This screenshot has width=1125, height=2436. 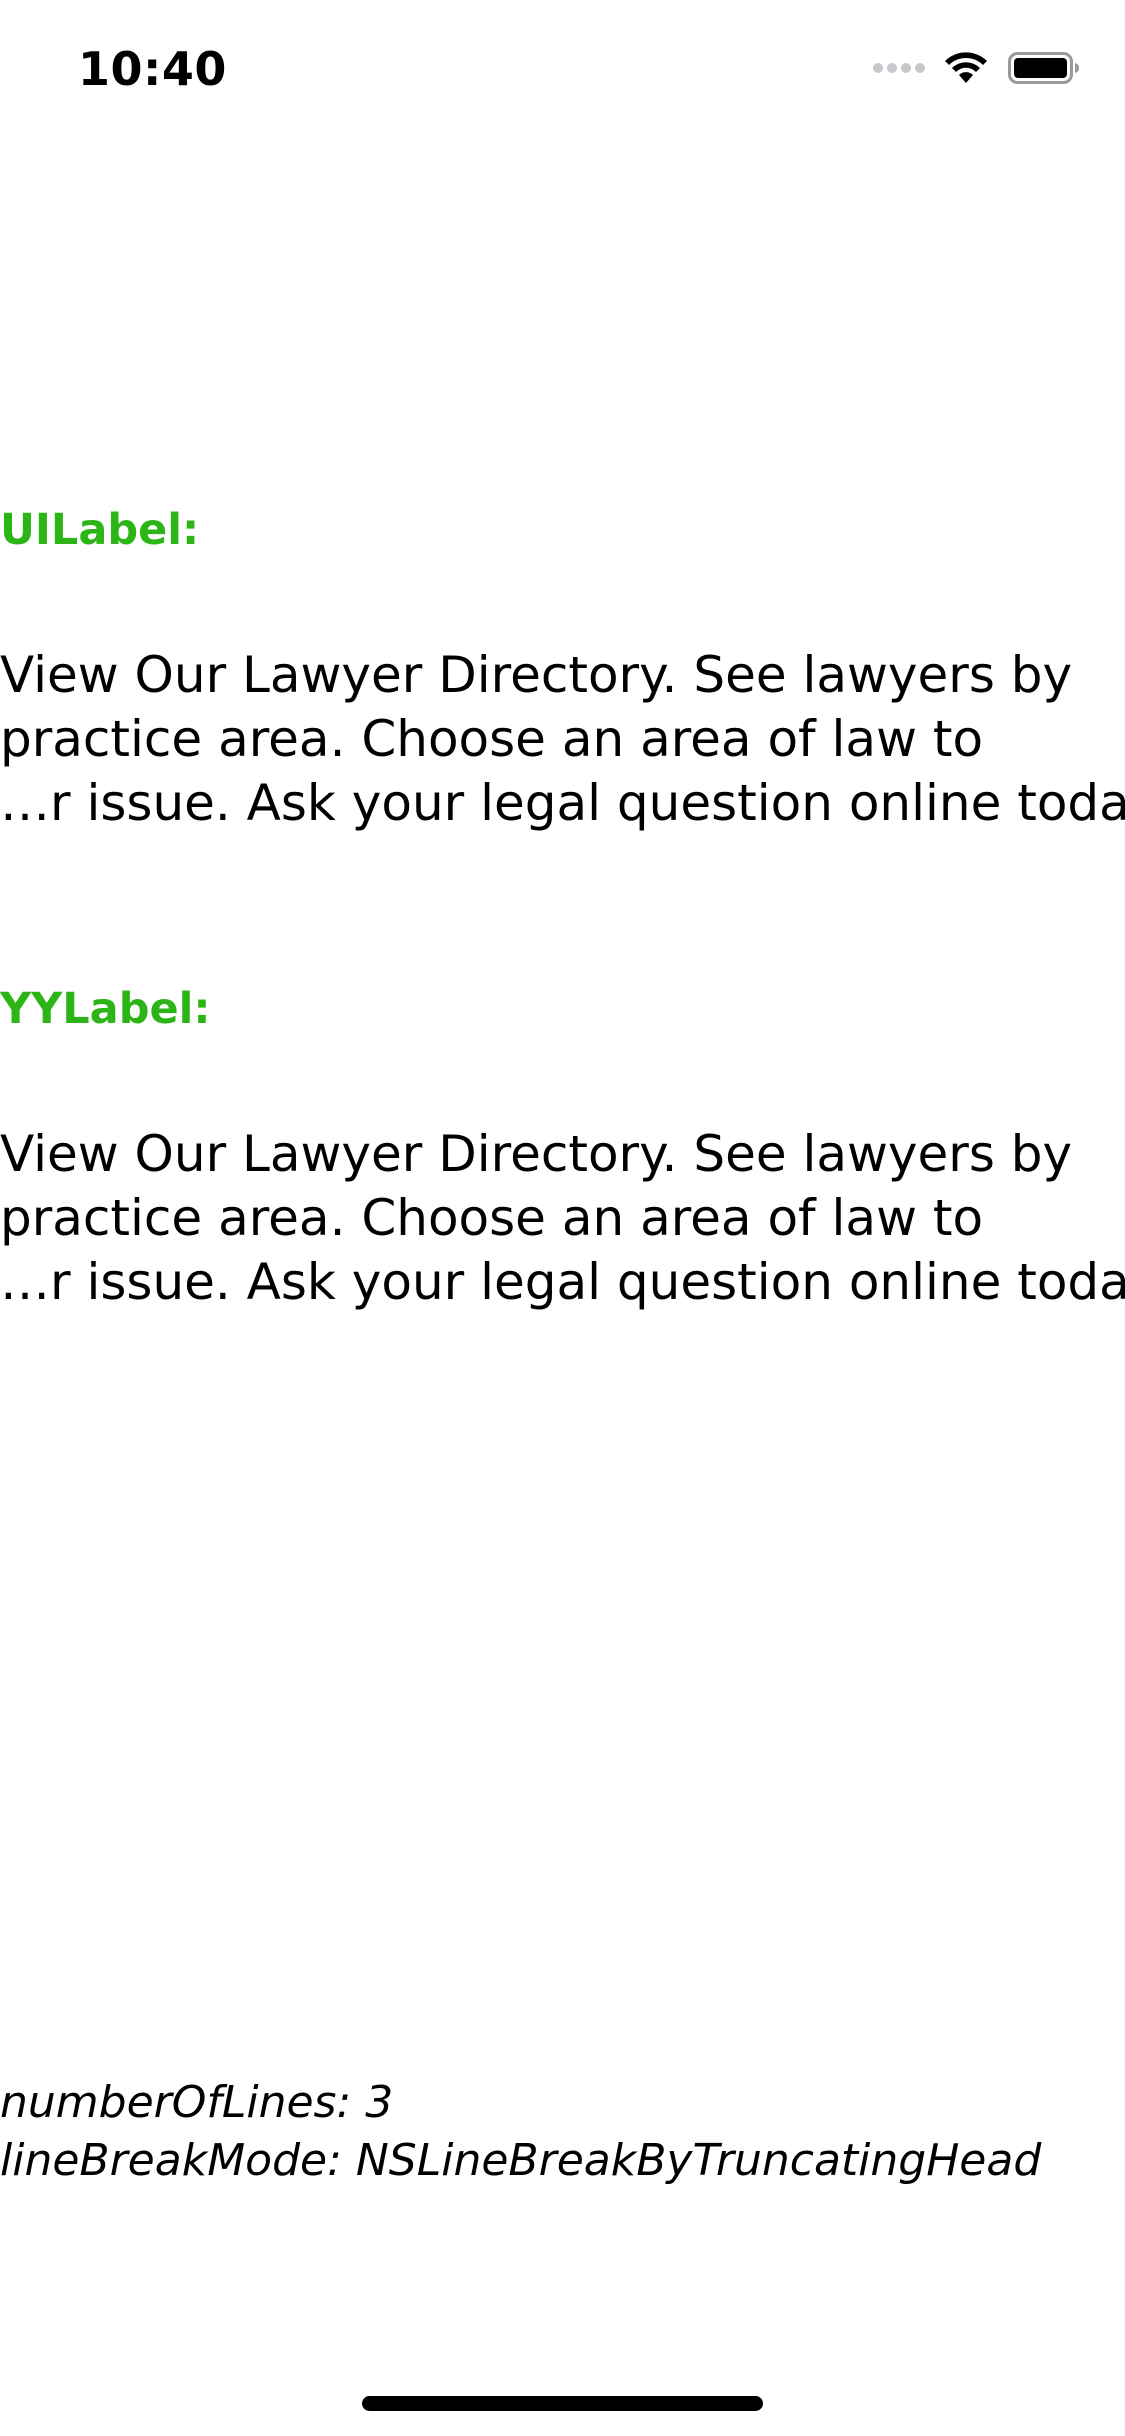 I want to click on wifi-icon, so click(x=966, y=67).